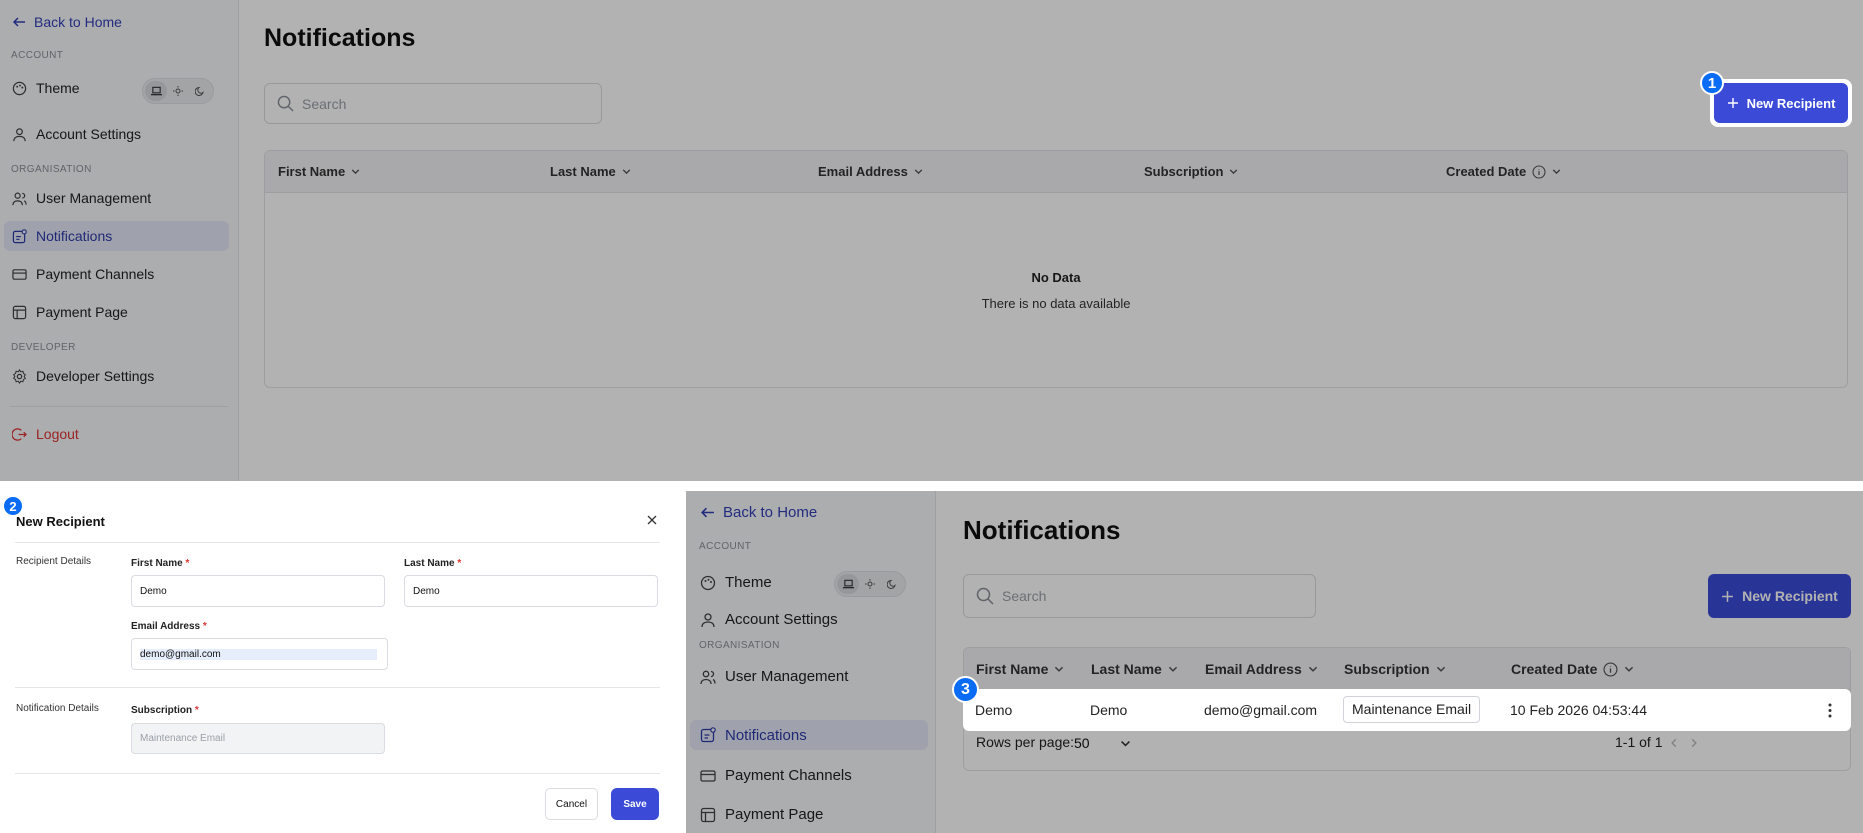  What do you see at coordinates (78, 22) in the screenshot?
I see `back-to-home-label: Back to Home` at bounding box center [78, 22].